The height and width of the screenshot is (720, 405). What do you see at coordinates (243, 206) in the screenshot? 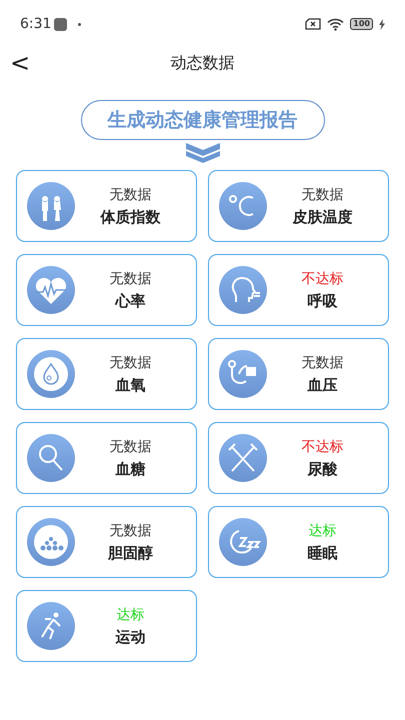
I see `celsius-icon` at bounding box center [243, 206].